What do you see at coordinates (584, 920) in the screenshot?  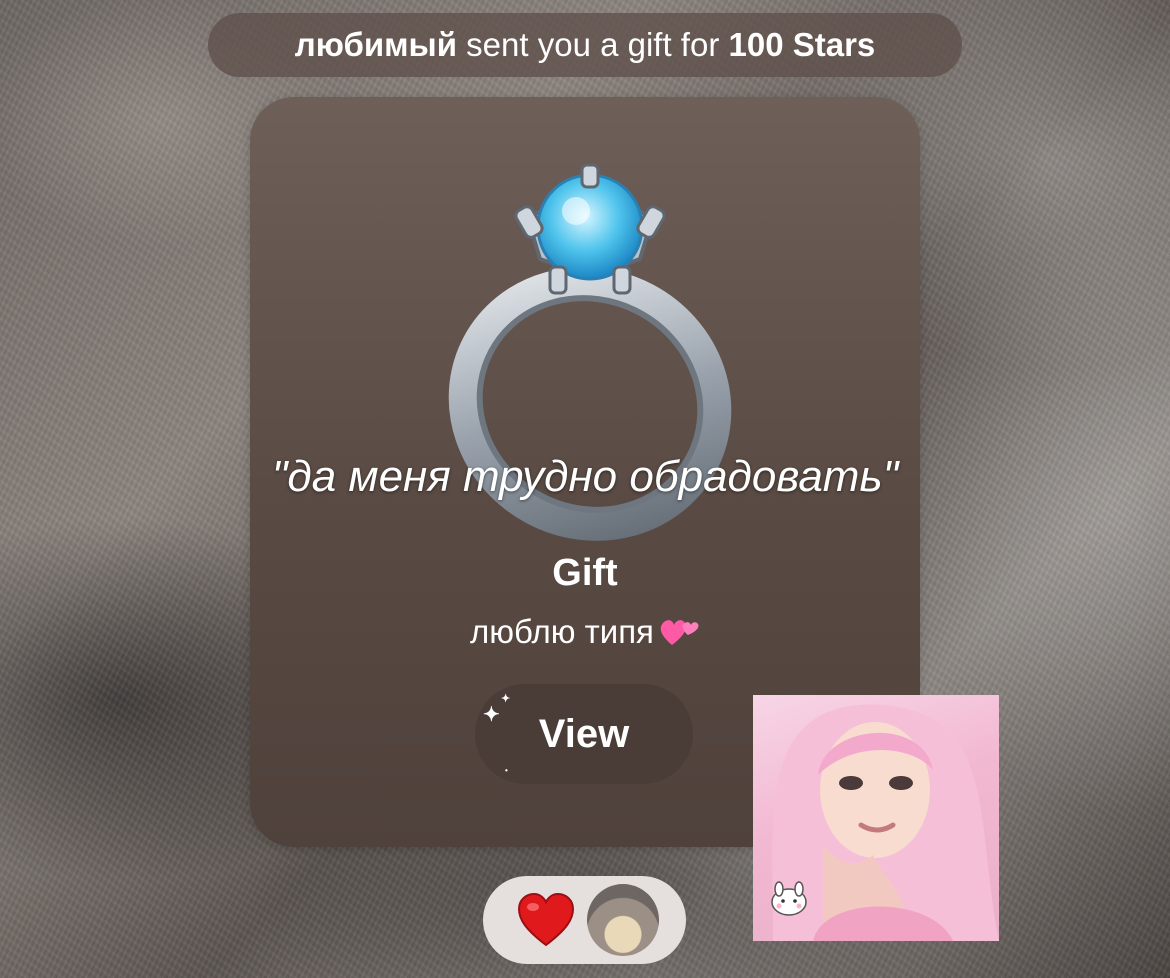 I see `reaction-chip` at bounding box center [584, 920].